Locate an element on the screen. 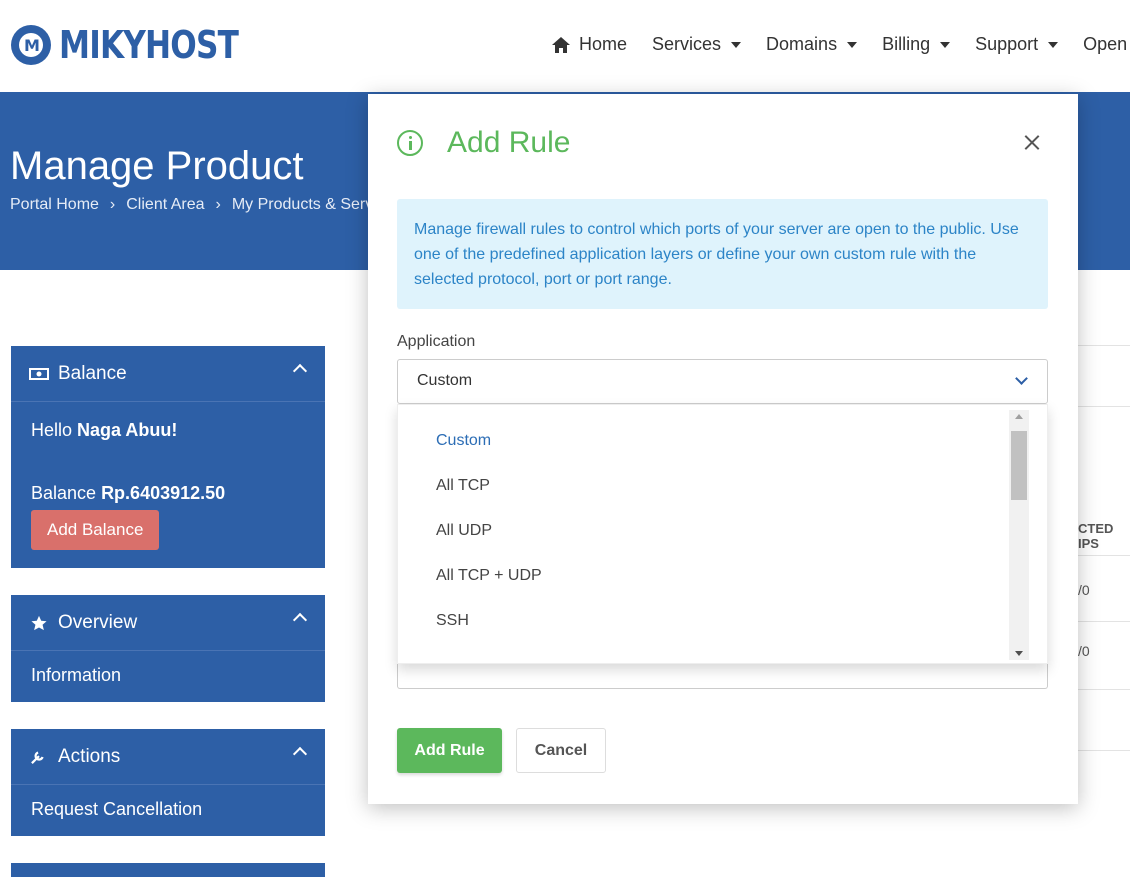  actions-panel-header: Actions is located at coordinates (168, 757).